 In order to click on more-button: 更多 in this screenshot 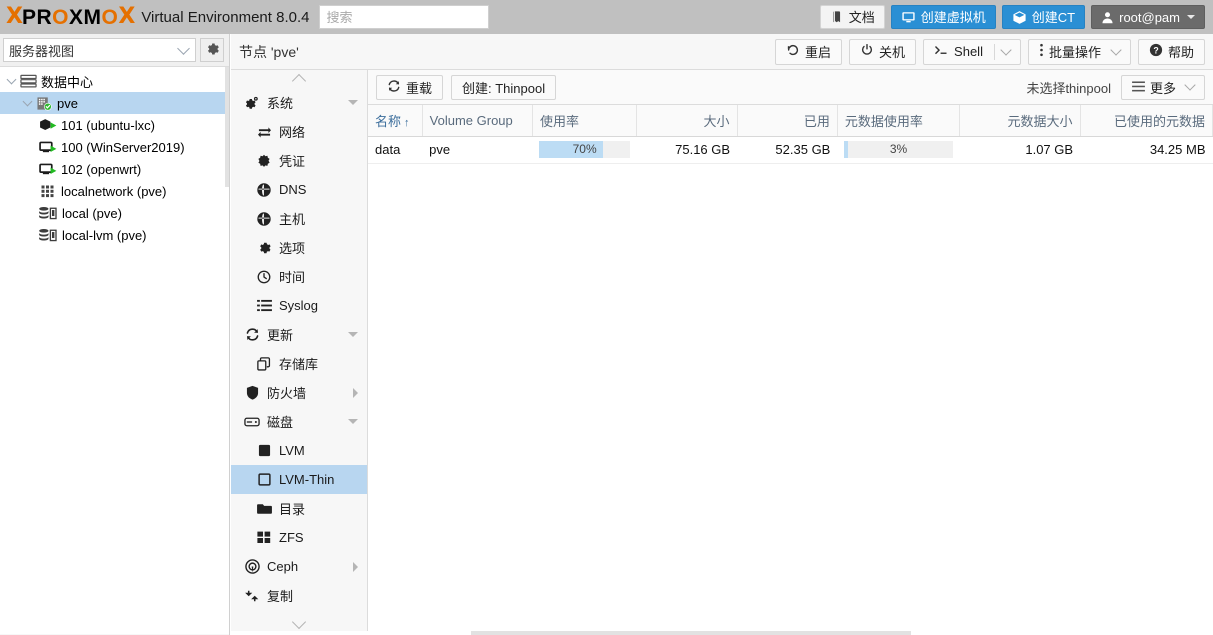, I will do `click(1162, 87)`.